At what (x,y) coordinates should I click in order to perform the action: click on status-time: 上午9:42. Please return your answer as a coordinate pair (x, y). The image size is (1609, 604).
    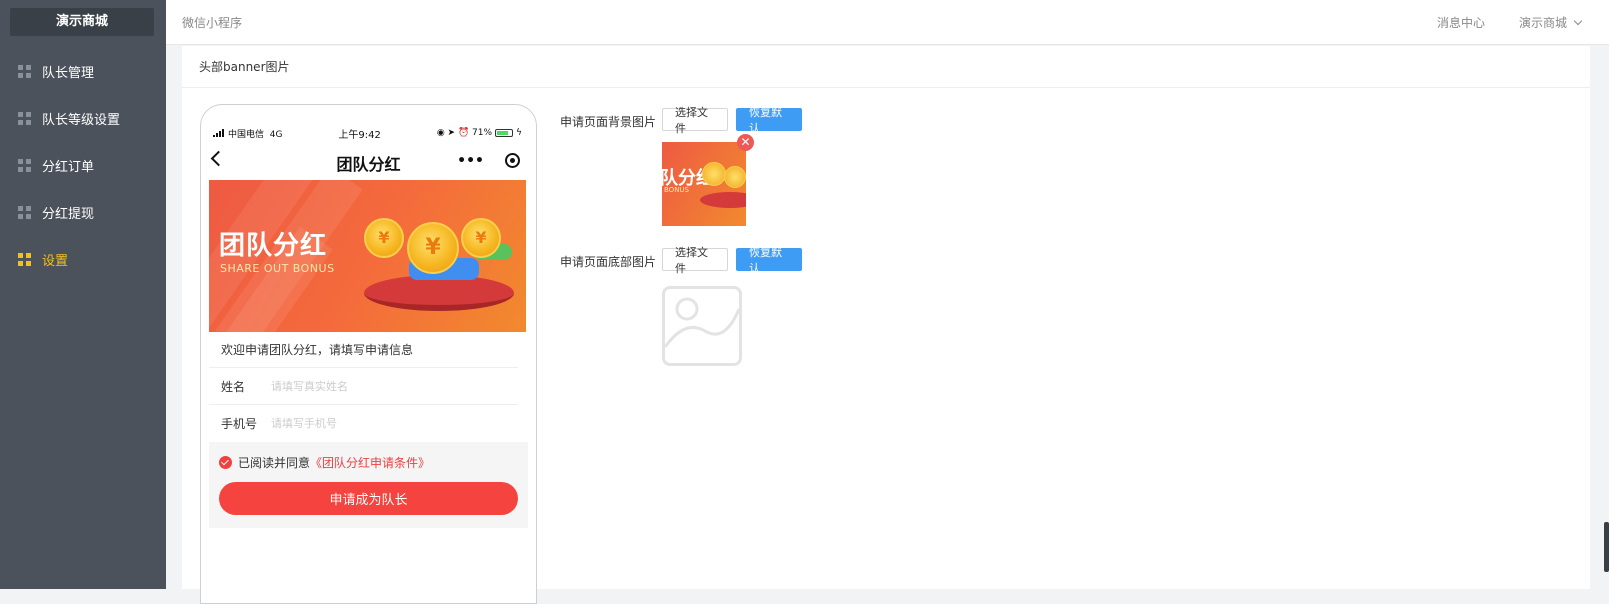
    Looking at the image, I should click on (359, 135).